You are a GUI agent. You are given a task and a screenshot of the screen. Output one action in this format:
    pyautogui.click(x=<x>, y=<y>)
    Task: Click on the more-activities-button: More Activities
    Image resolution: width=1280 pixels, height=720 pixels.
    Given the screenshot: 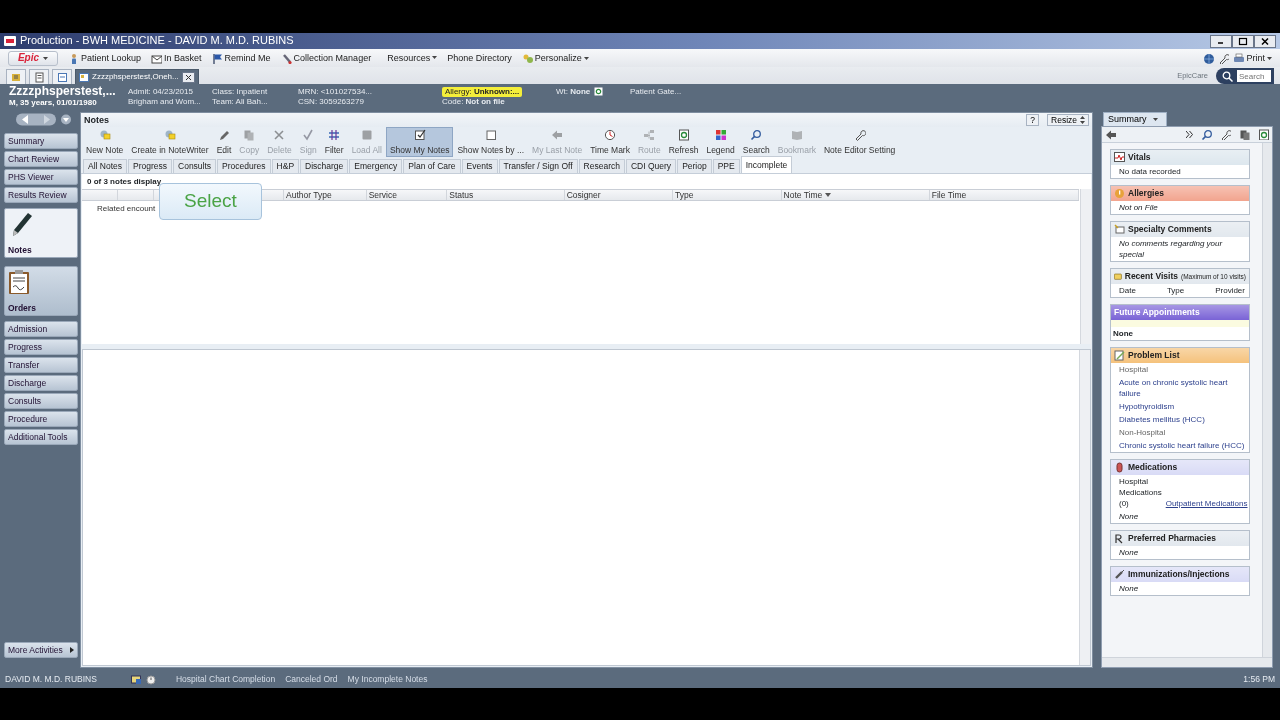 What is the action you would take?
    pyautogui.click(x=41, y=650)
    